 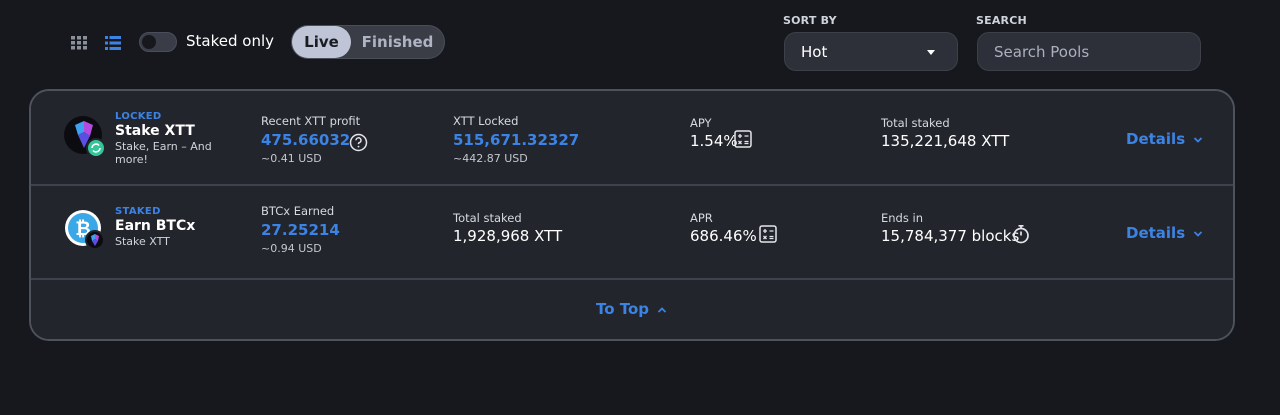 What do you see at coordinates (298, 211) in the screenshot?
I see `btcx-earned-label: BTCx Earned` at bounding box center [298, 211].